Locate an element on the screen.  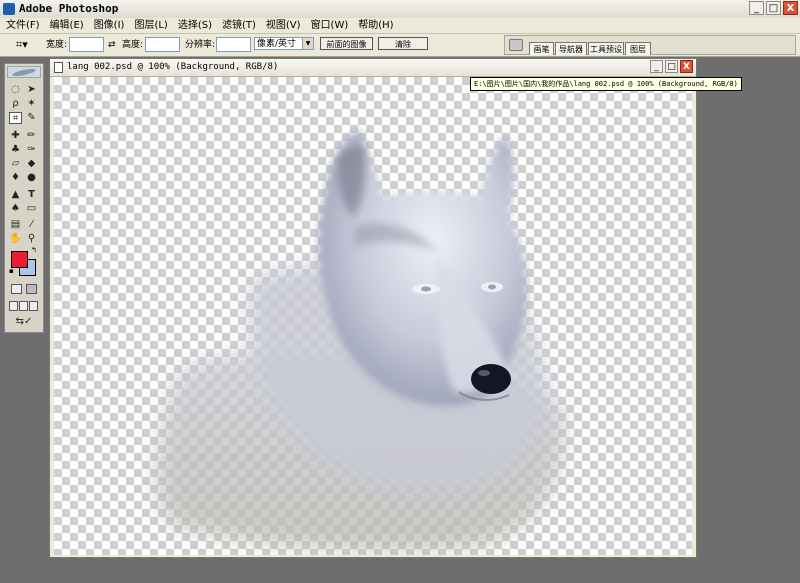
document-maximize-button: □ is located at coordinates (671, 66).